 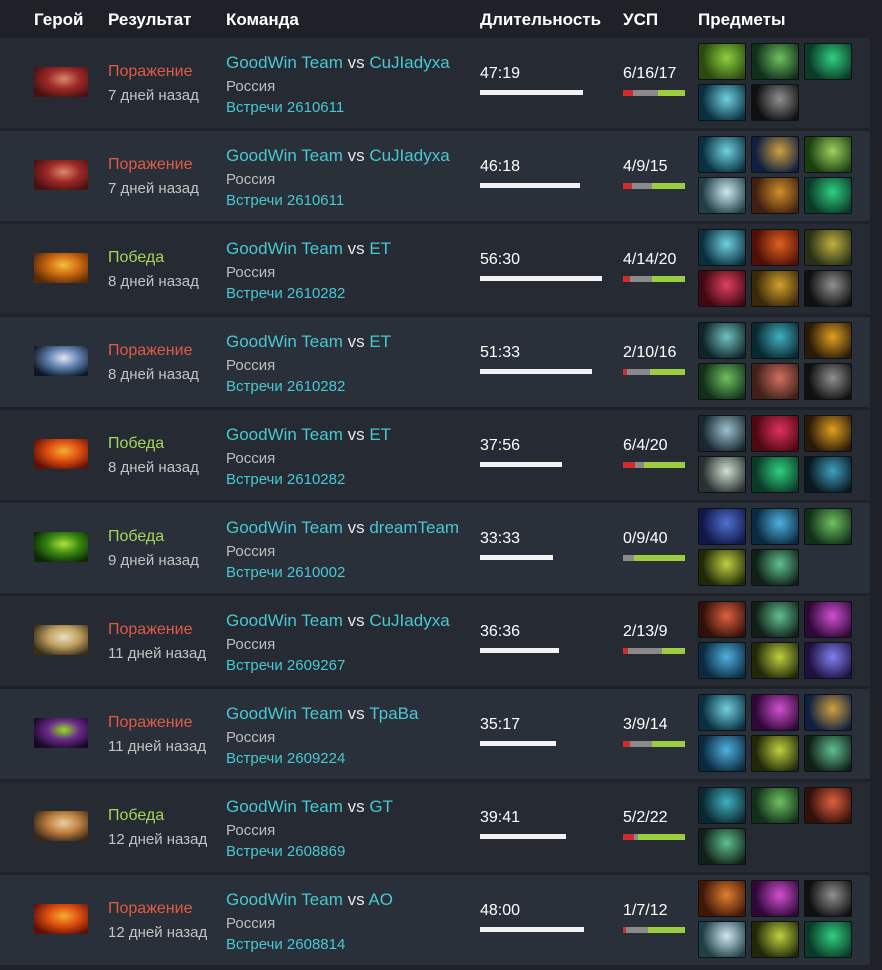 I want to click on team-b-link: ТраВа, so click(x=393, y=713).